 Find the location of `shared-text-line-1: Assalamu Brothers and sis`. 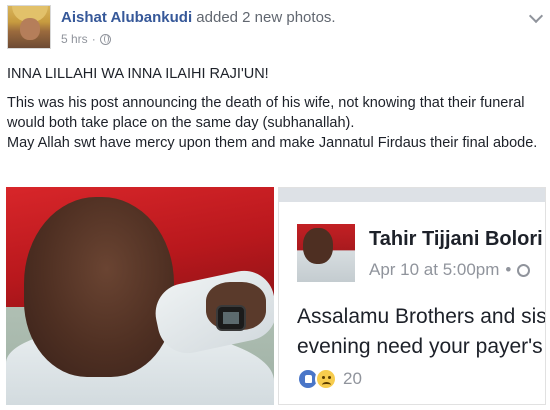

shared-text-line-1: Assalamu Brothers and sis is located at coordinates (421, 316).